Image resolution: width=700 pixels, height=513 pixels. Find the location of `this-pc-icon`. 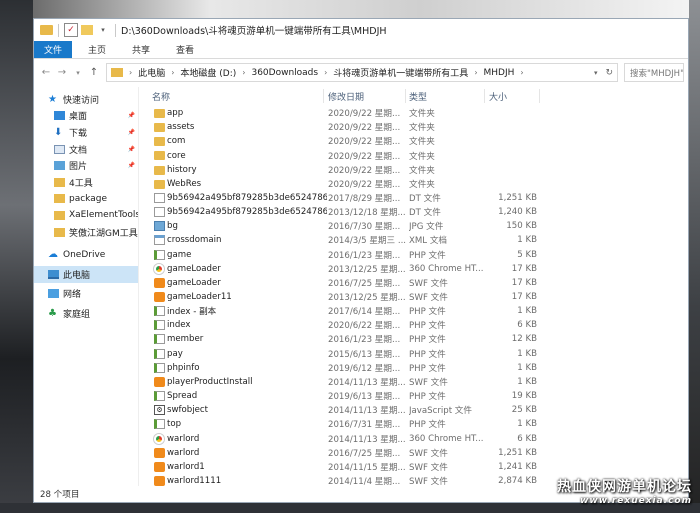

this-pc-icon is located at coordinates (53, 274).